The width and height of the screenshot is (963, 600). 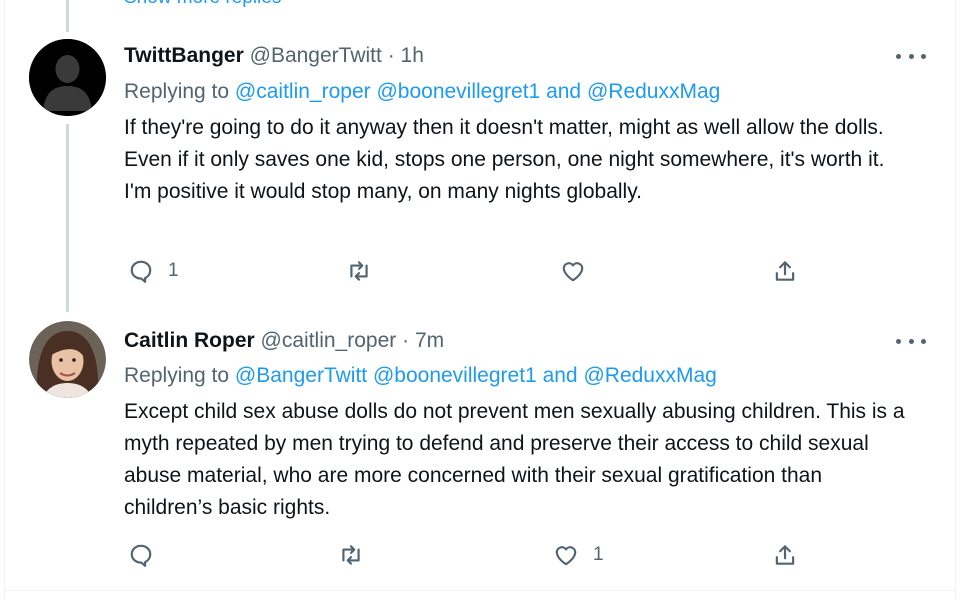 What do you see at coordinates (429, 340) in the screenshot?
I see `timestamp: 7m` at bounding box center [429, 340].